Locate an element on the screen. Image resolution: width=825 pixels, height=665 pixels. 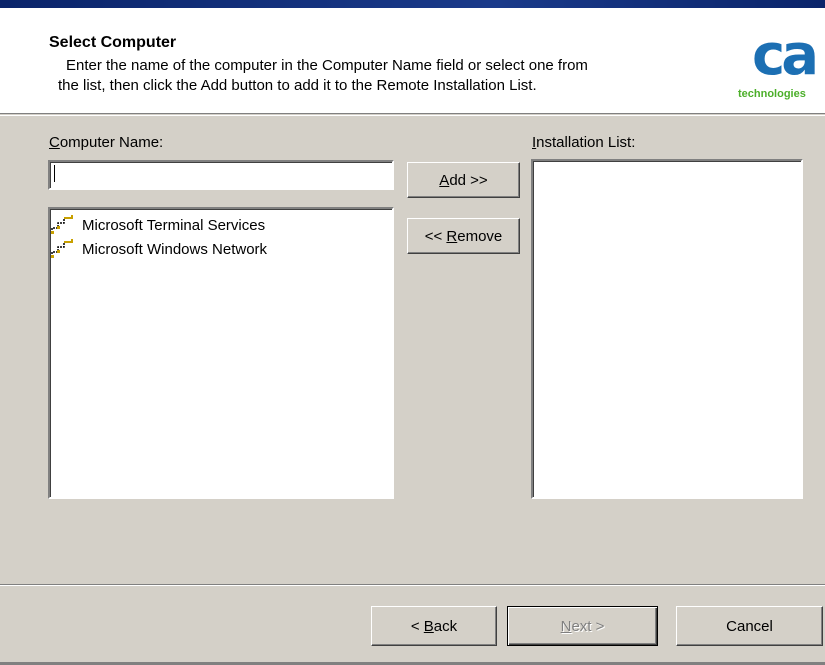
list-item: Microsoft Windows Network is located at coordinates (158, 249).